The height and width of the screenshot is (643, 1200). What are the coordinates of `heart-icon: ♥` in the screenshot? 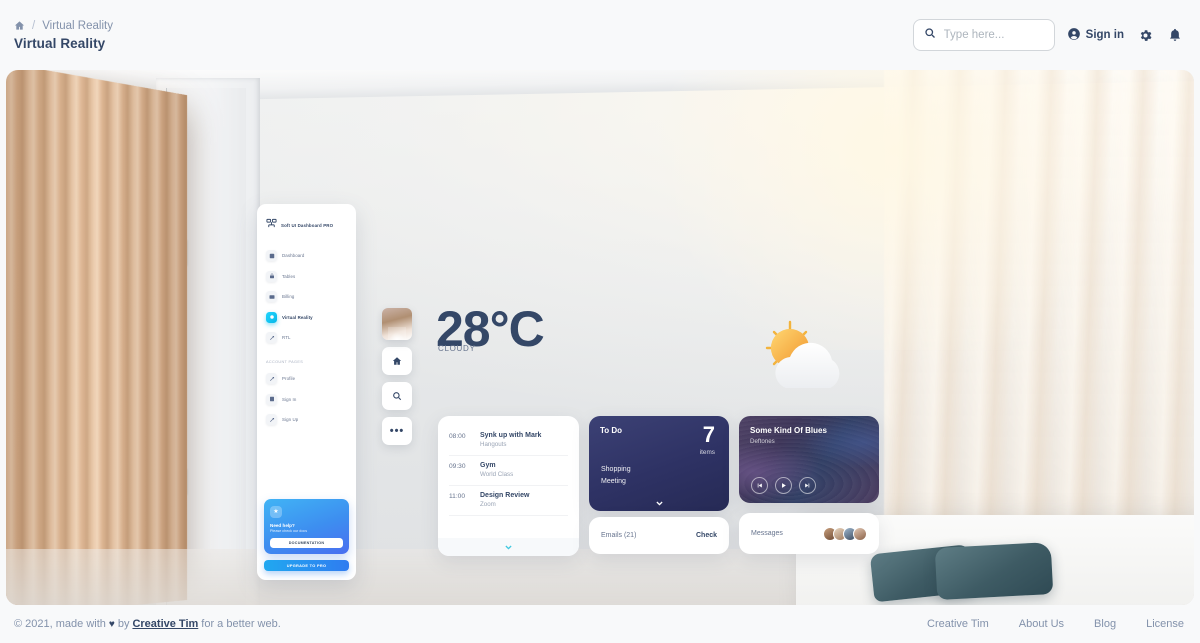 It's located at (111, 624).